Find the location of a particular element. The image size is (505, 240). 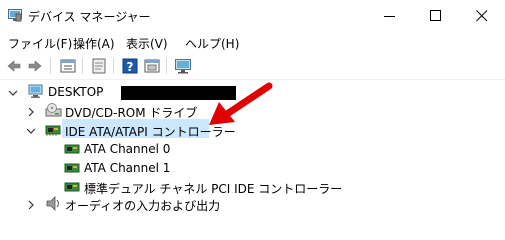

properties-icon is located at coordinates (68, 66).